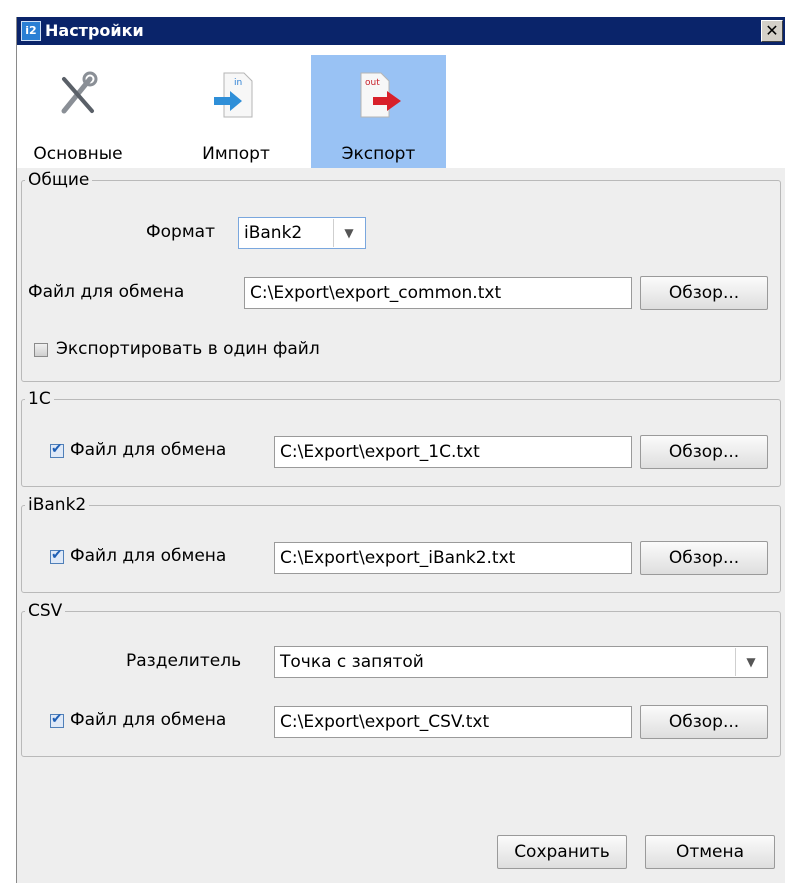 The image size is (786, 883). I want to click on close-button: ✕, so click(772, 31).